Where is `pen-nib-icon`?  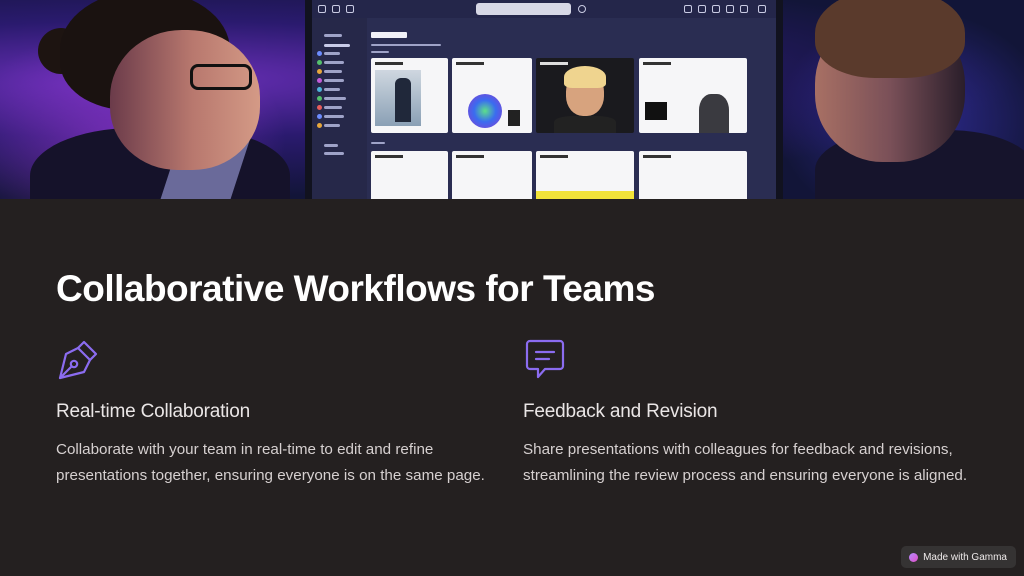
pen-nib-icon is located at coordinates (78, 360).